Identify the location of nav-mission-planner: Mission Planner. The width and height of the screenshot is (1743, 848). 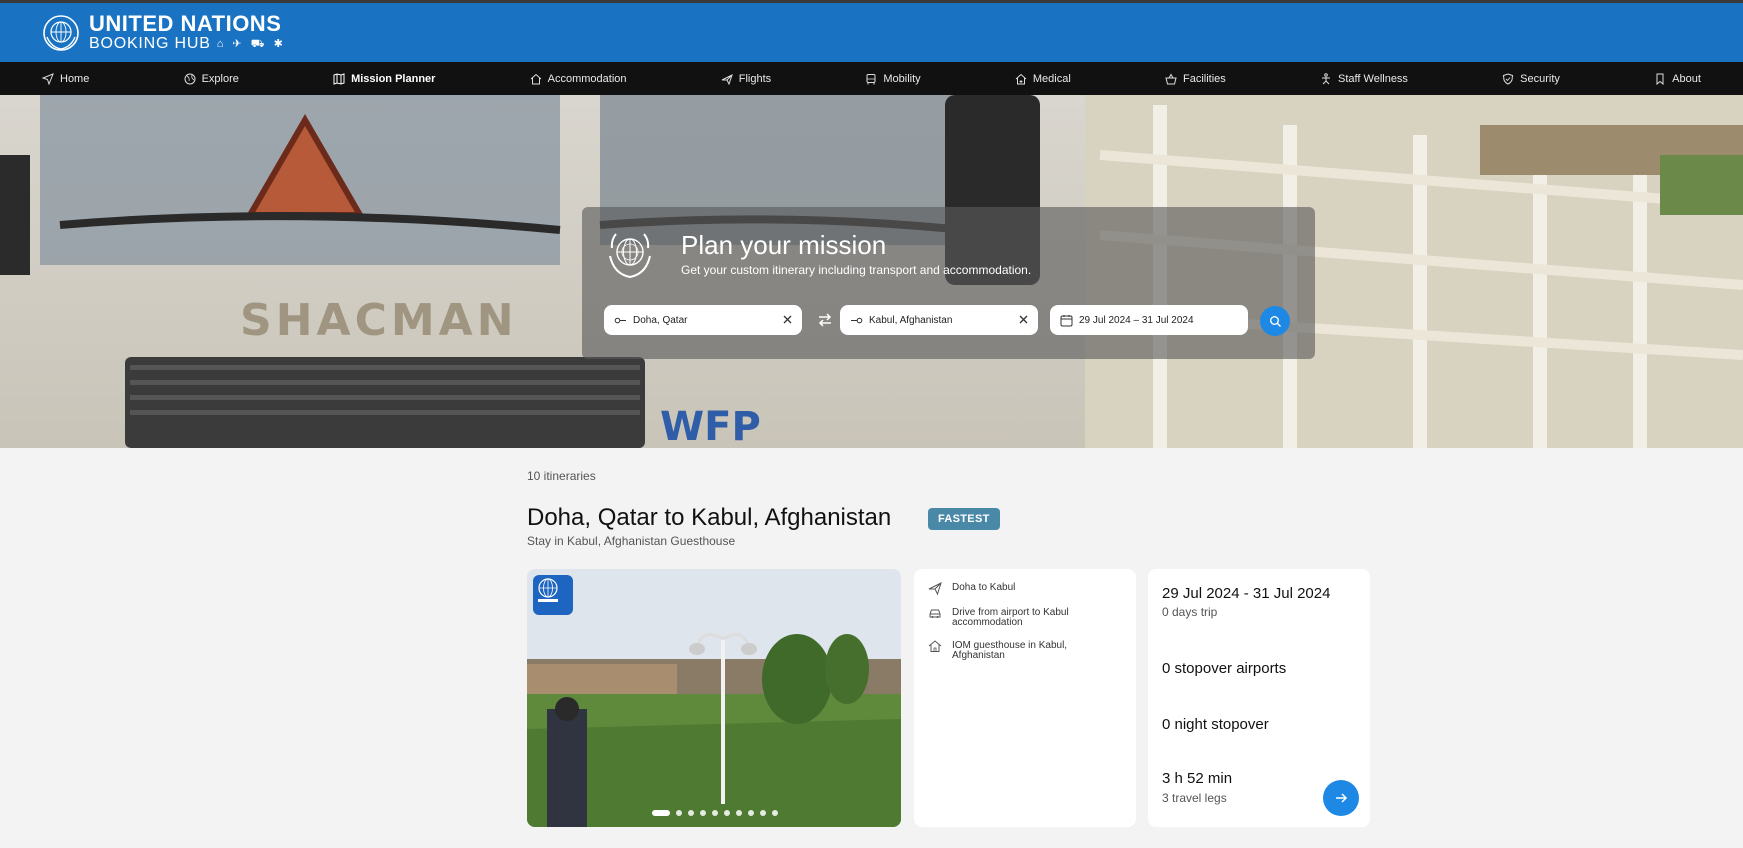
(384, 79).